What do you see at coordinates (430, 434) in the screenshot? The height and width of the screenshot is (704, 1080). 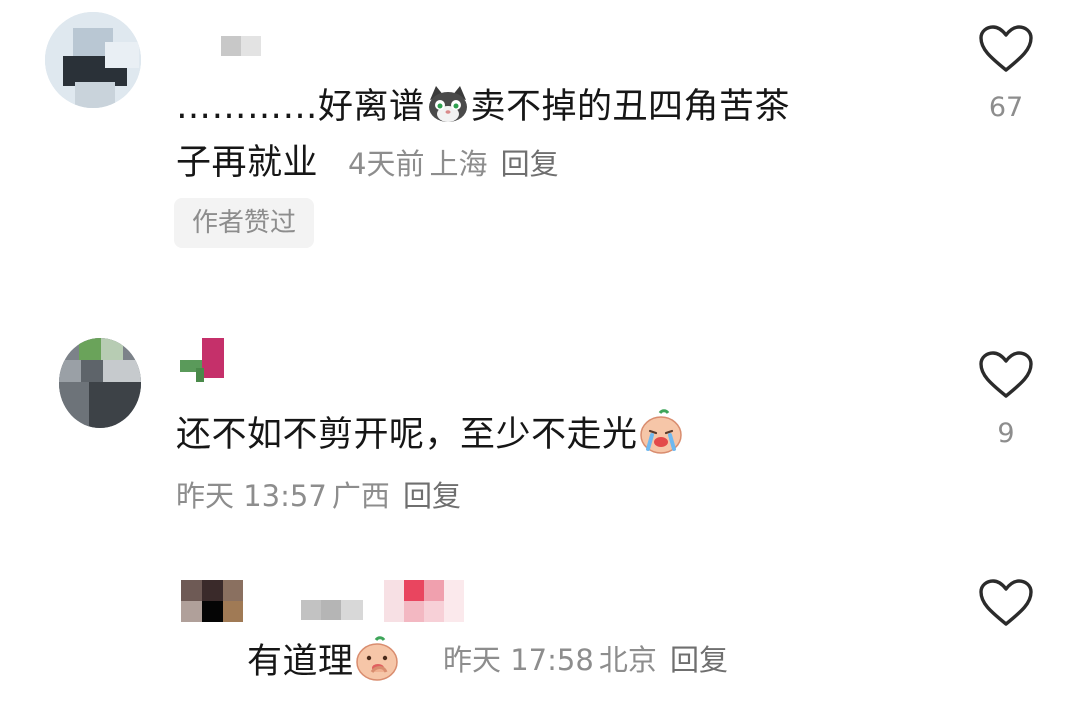 I see `comment-text: 还不如不剪开呢，至少不走光` at bounding box center [430, 434].